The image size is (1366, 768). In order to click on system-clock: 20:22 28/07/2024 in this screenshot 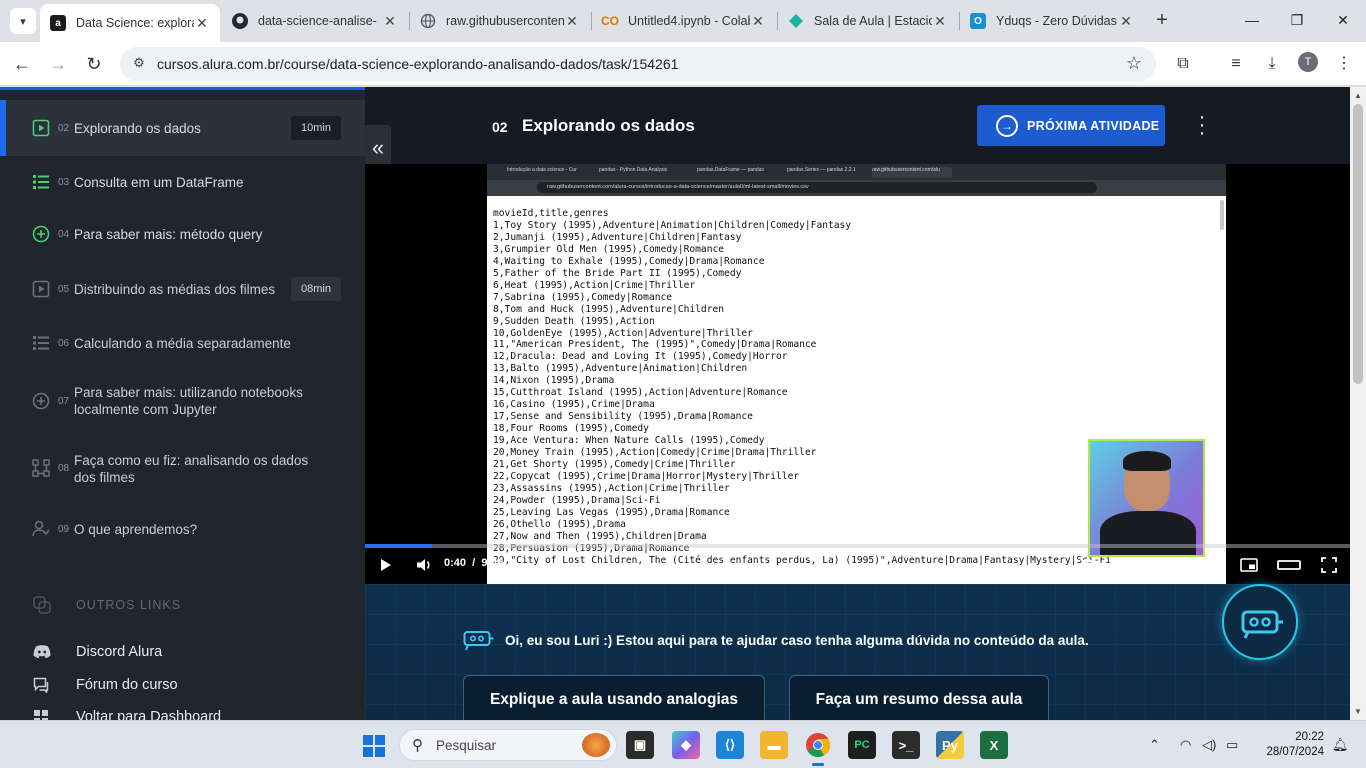, I will do `click(1291, 745)`.